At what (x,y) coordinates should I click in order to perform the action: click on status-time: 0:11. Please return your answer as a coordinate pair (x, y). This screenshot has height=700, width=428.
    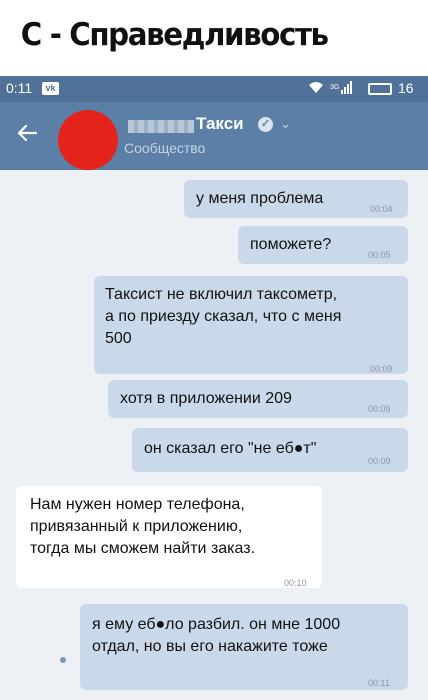
    Looking at the image, I should click on (19, 88).